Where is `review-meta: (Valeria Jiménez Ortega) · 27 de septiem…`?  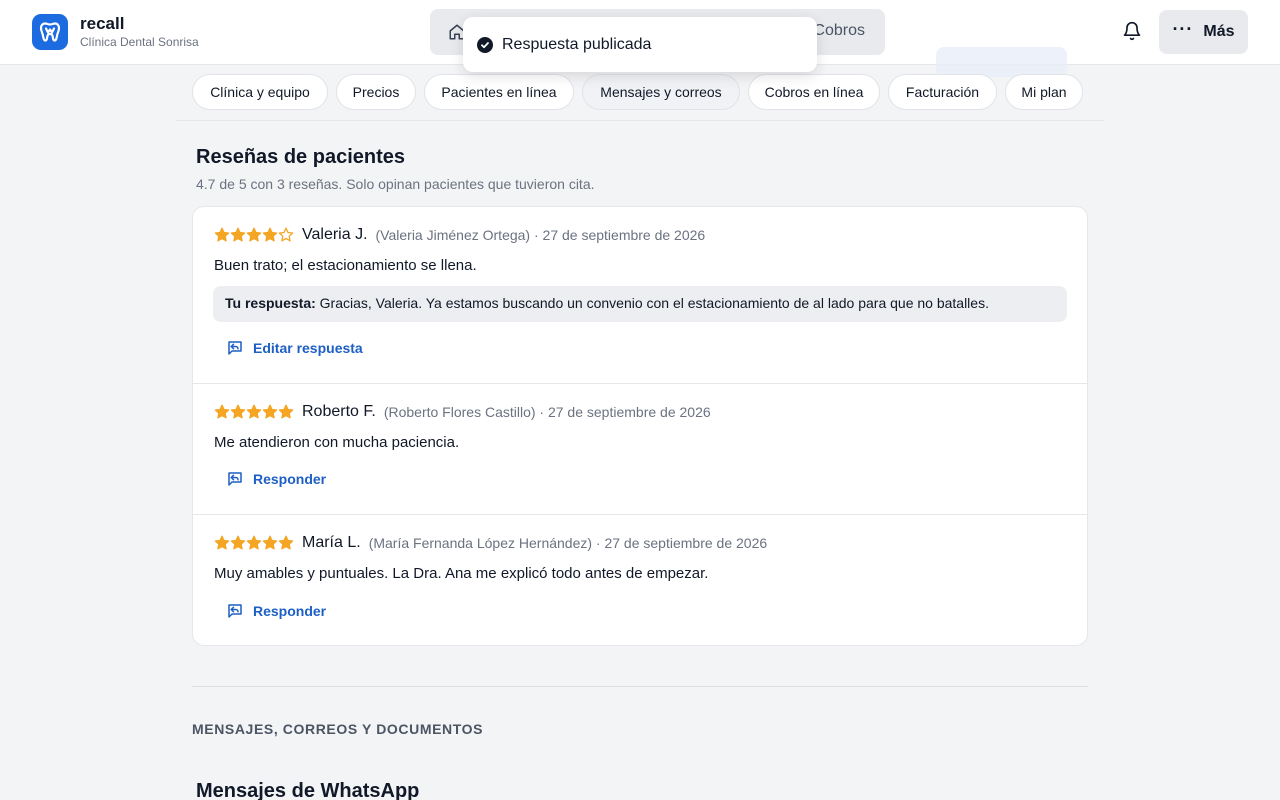
review-meta: (Valeria Jiménez Ortega) · 27 de septiem… is located at coordinates (540, 235).